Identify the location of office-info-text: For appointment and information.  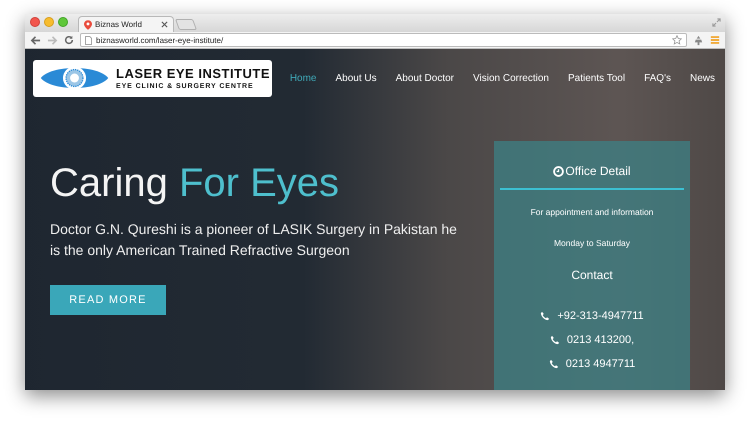
(592, 212).